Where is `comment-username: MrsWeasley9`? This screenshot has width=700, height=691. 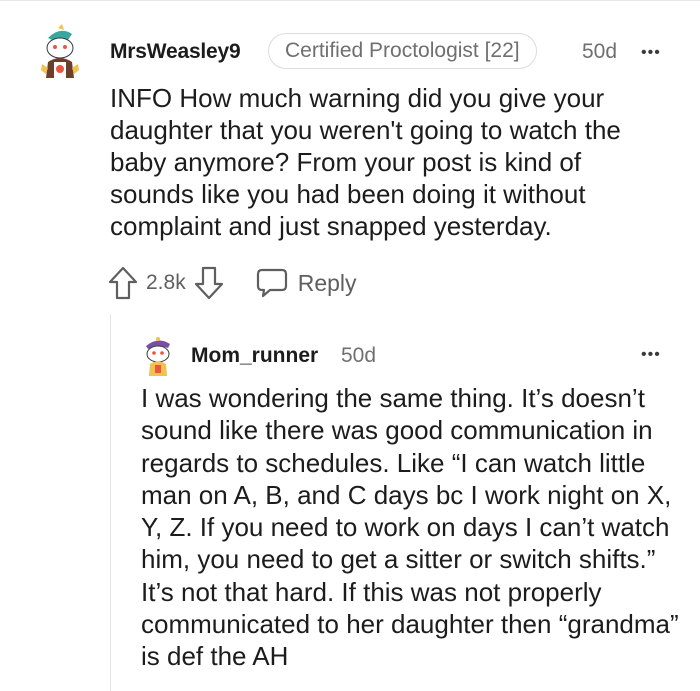 comment-username: MrsWeasley9 is located at coordinates (175, 52).